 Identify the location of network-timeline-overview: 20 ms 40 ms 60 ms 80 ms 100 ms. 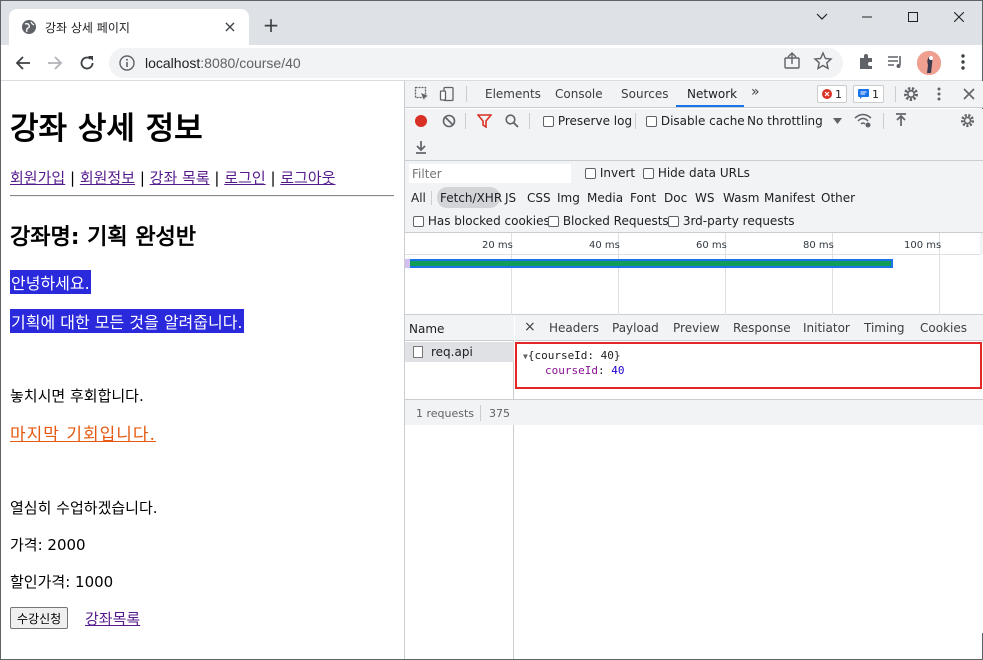
(694, 274).